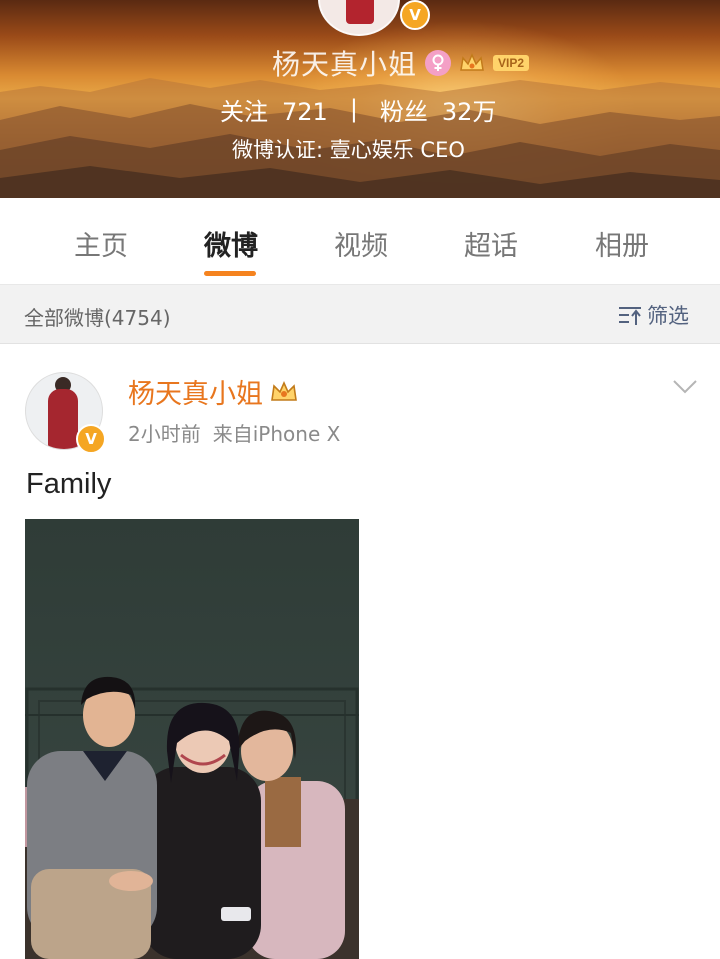  I want to click on following-stat: 关注 721, so click(274, 109).